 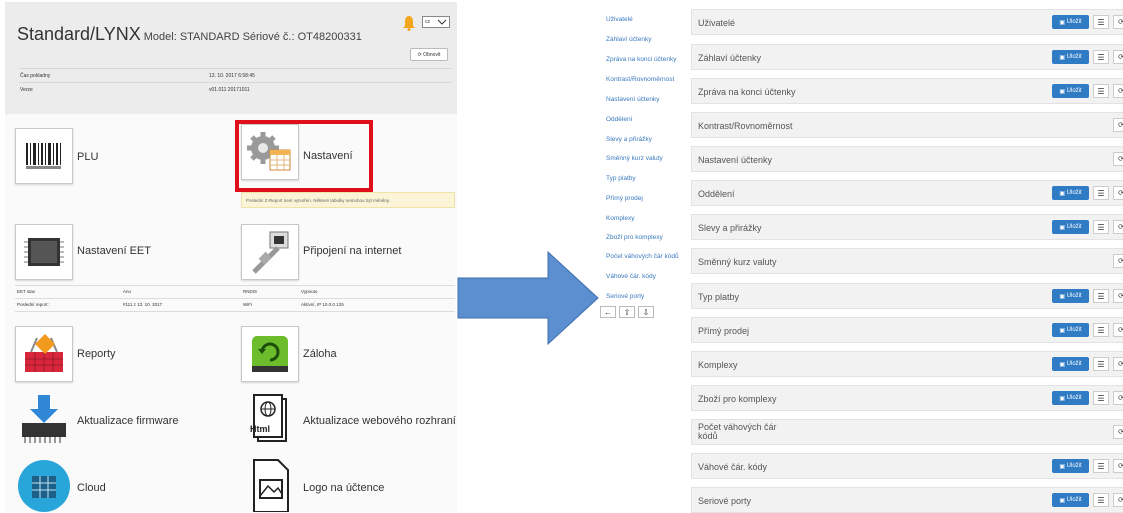 What do you see at coordinates (625, 296) in the screenshot?
I see `nav-item-serial-ports: Seriové porty` at bounding box center [625, 296].